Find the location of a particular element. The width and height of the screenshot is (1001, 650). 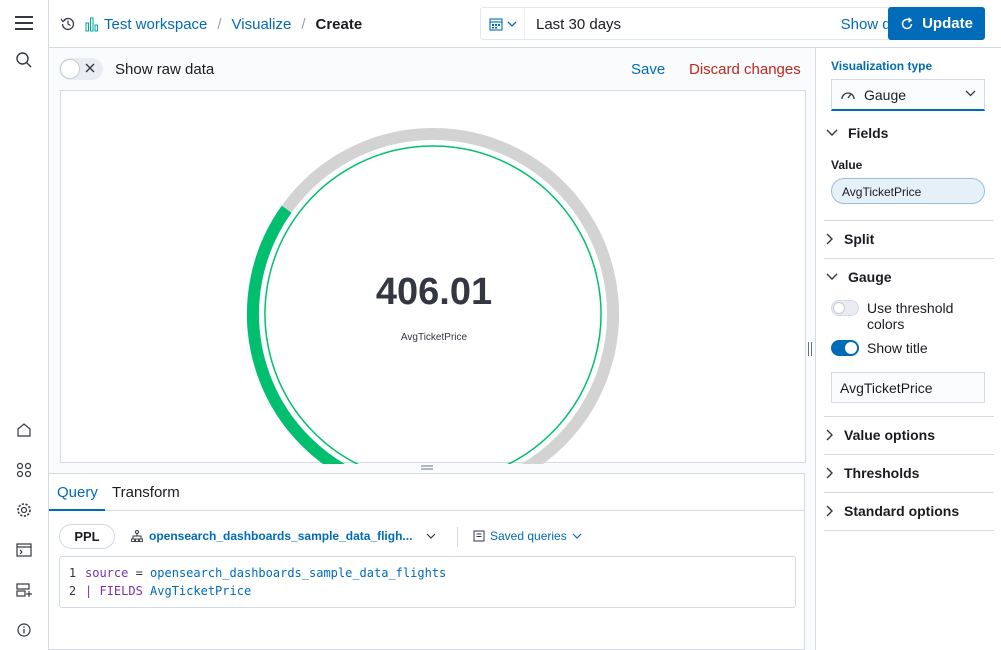

bar-chart-icon is located at coordinates (92, 24).